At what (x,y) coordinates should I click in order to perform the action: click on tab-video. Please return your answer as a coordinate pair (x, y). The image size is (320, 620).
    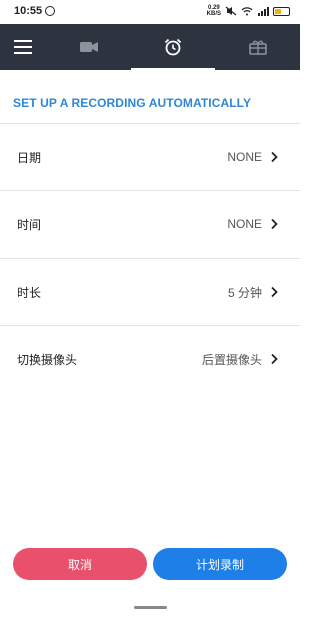
    Looking at the image, I should click on (89, 47).